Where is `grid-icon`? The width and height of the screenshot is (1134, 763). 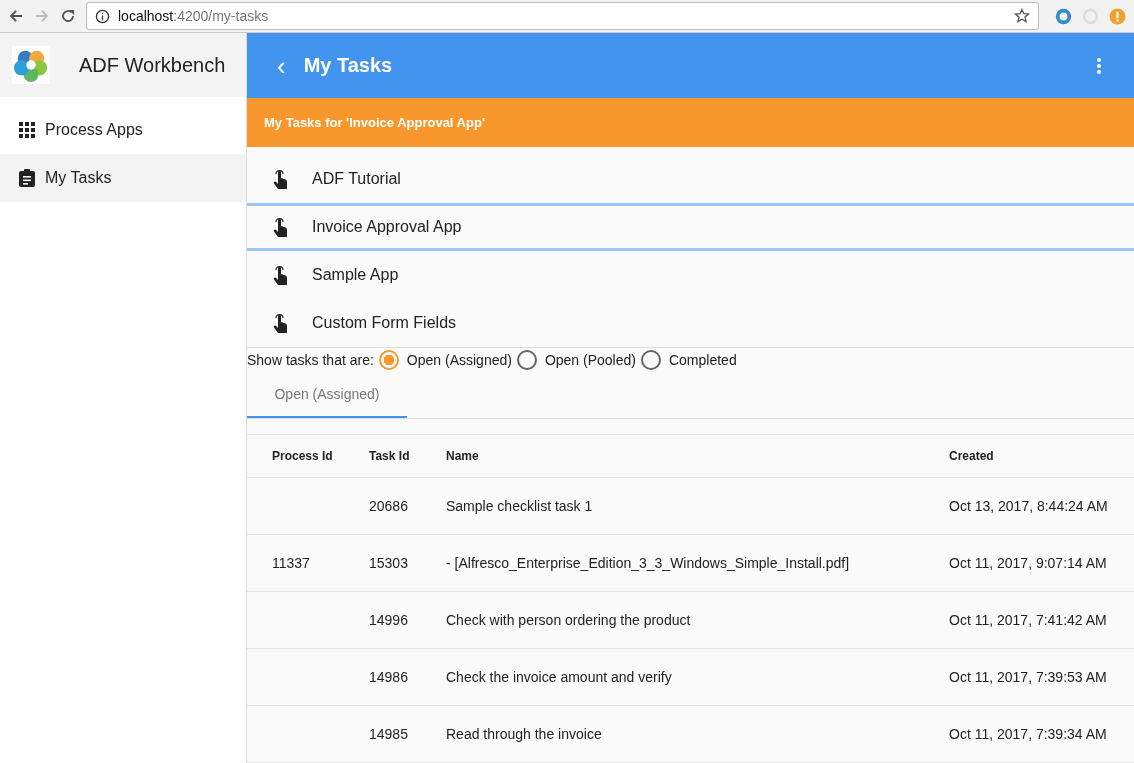 grid-icon is located at coordinates (27, 130).